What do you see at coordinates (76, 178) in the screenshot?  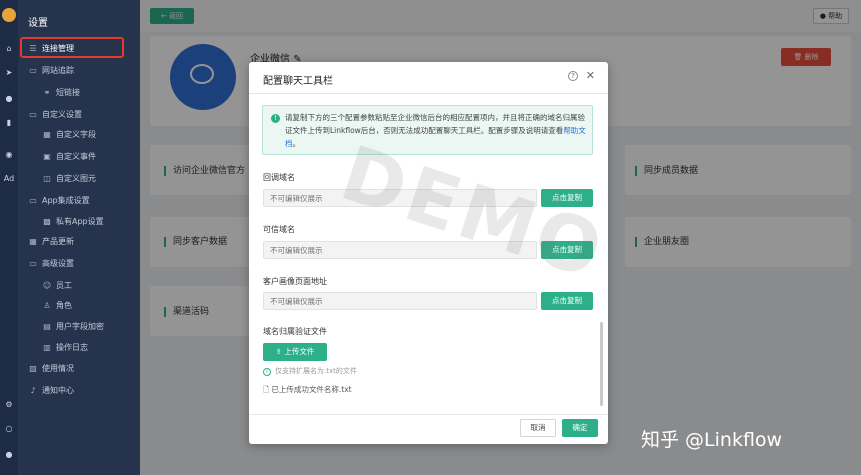 I see `sidebar-item-label: 自定义图元` at bounding box center [76, 178].